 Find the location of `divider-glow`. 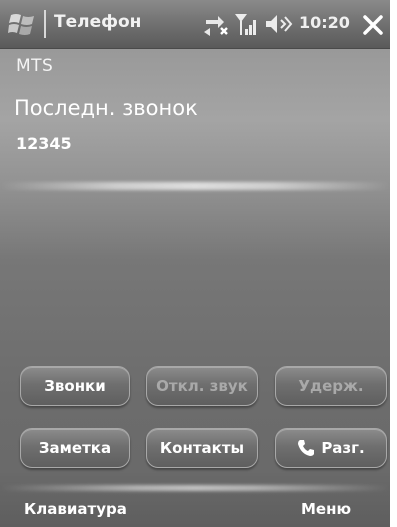

divider-glow is located at coordinates (195, 186).